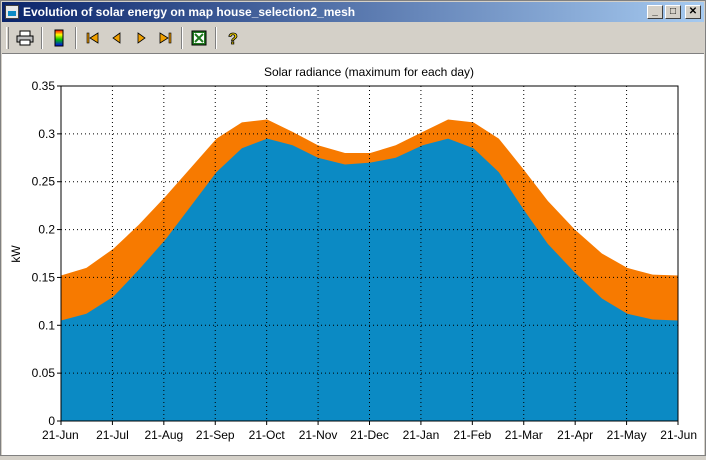  I want to click on print-button, so click(25, 38).